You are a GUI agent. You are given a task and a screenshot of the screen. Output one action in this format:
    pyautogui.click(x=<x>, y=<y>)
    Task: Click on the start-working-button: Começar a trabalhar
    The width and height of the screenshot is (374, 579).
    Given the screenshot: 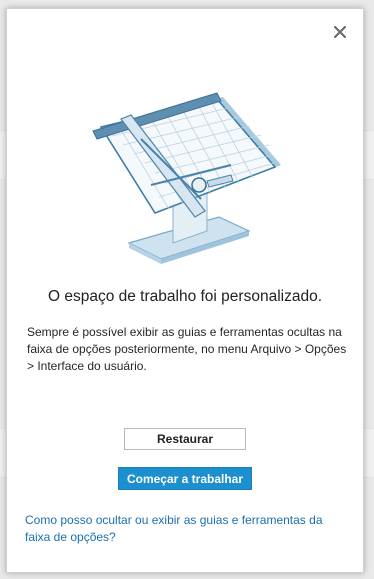 What is the action you would take?
    pyautogui.click(x=185, y=478)
    